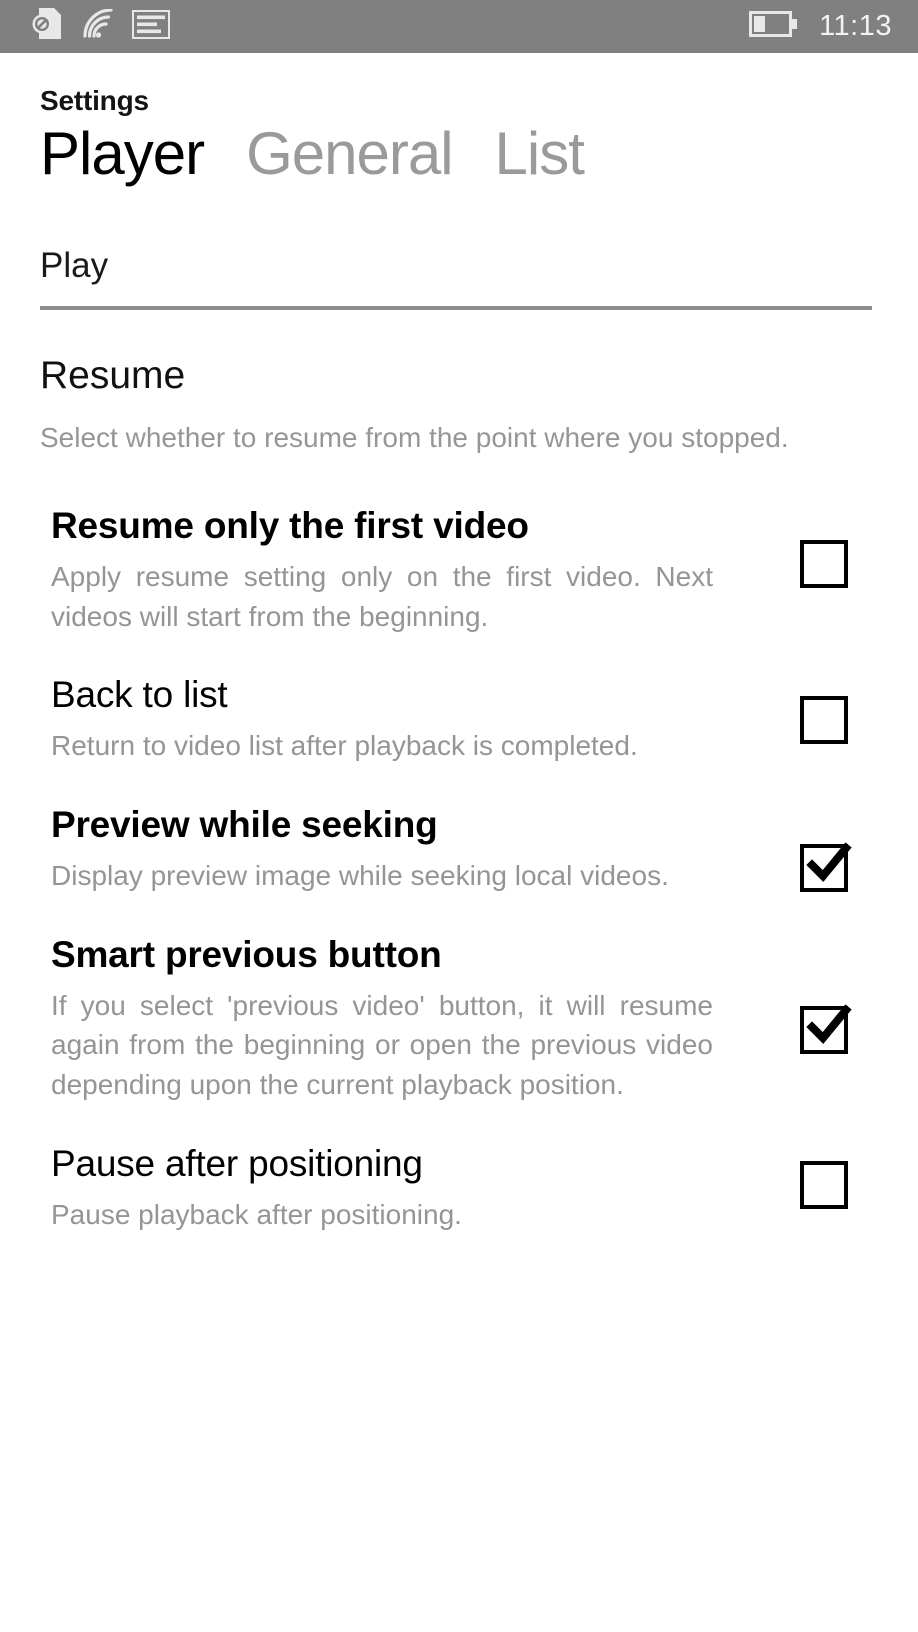 The image size is (918, 1632). What do you see at coordinates (826, 1029) in the screenshot?
I see `checkbox-smart-previous-button` at bounding box center [826, 1029].